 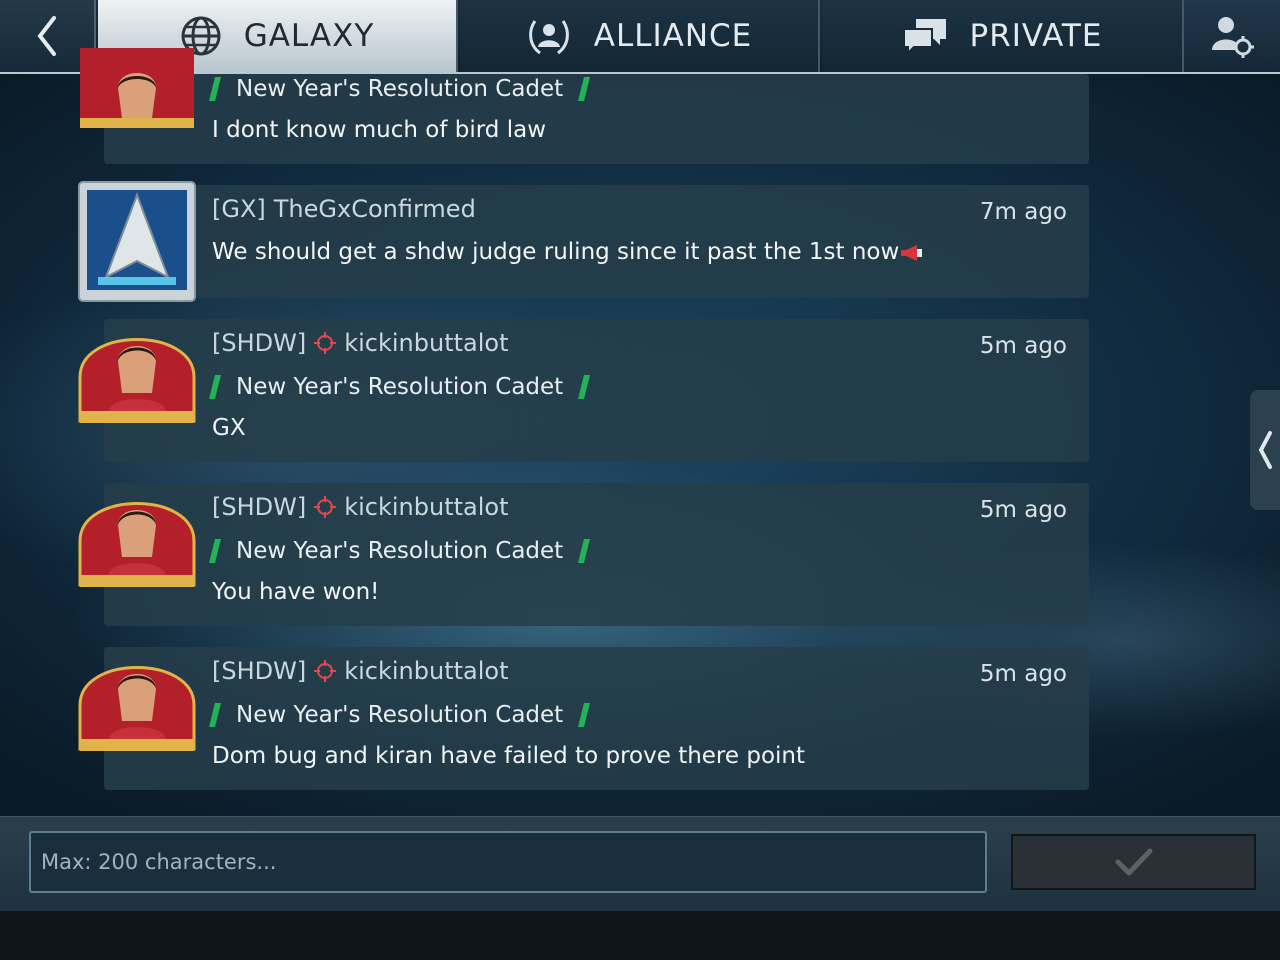 I want to click on alliance-tag: [GX], so click(x=239, y=209).